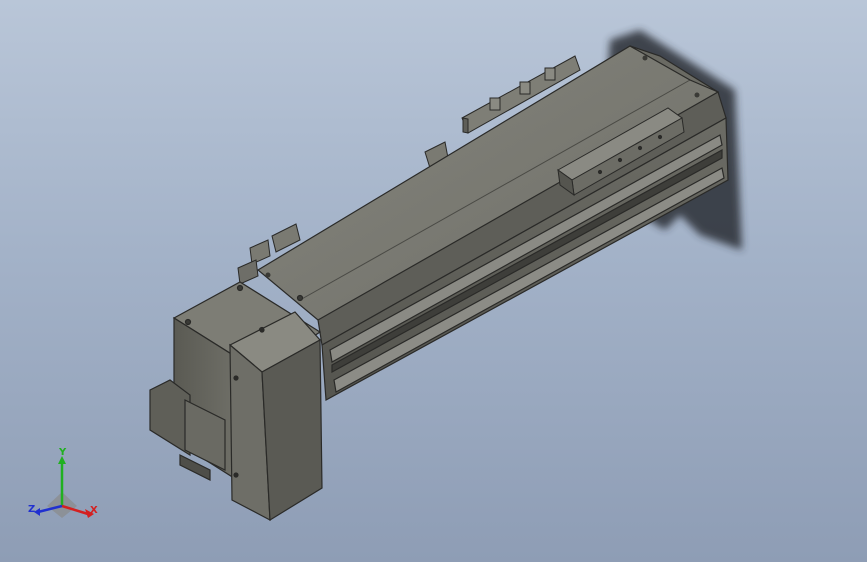 The width and height of the screenshot is (867, 562). I want to click on orientation-triad: Y X Z, so click(67, 488).